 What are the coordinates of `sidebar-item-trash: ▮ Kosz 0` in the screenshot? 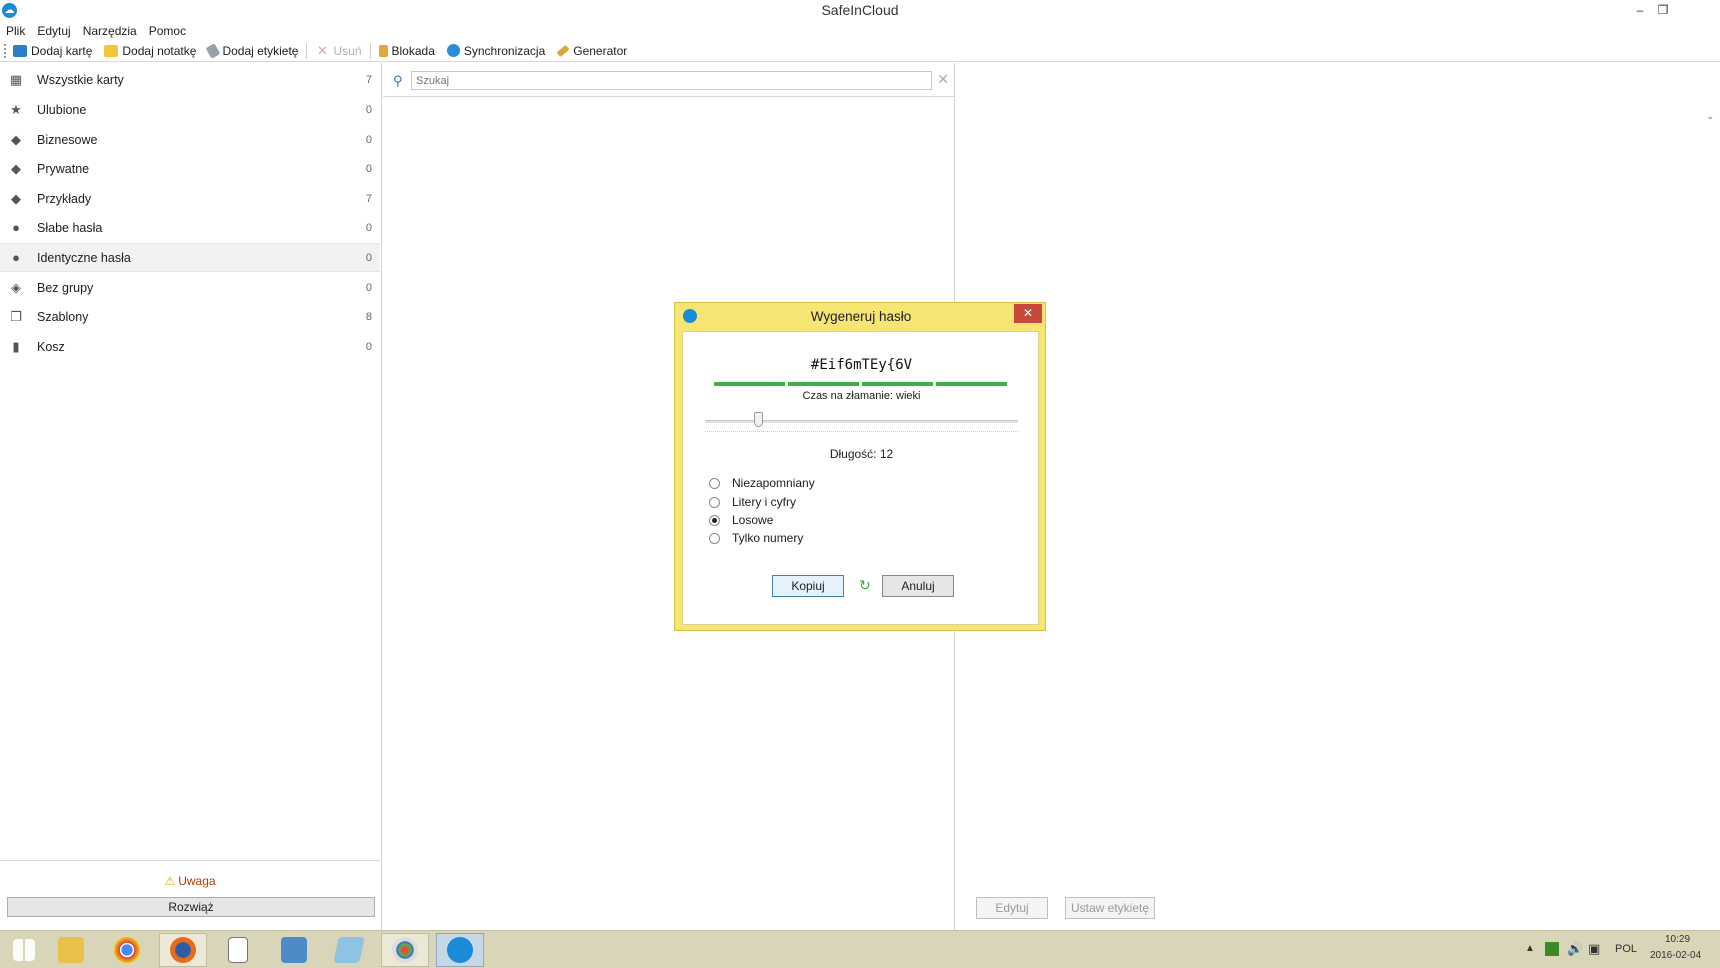 It's located at (190, 346).